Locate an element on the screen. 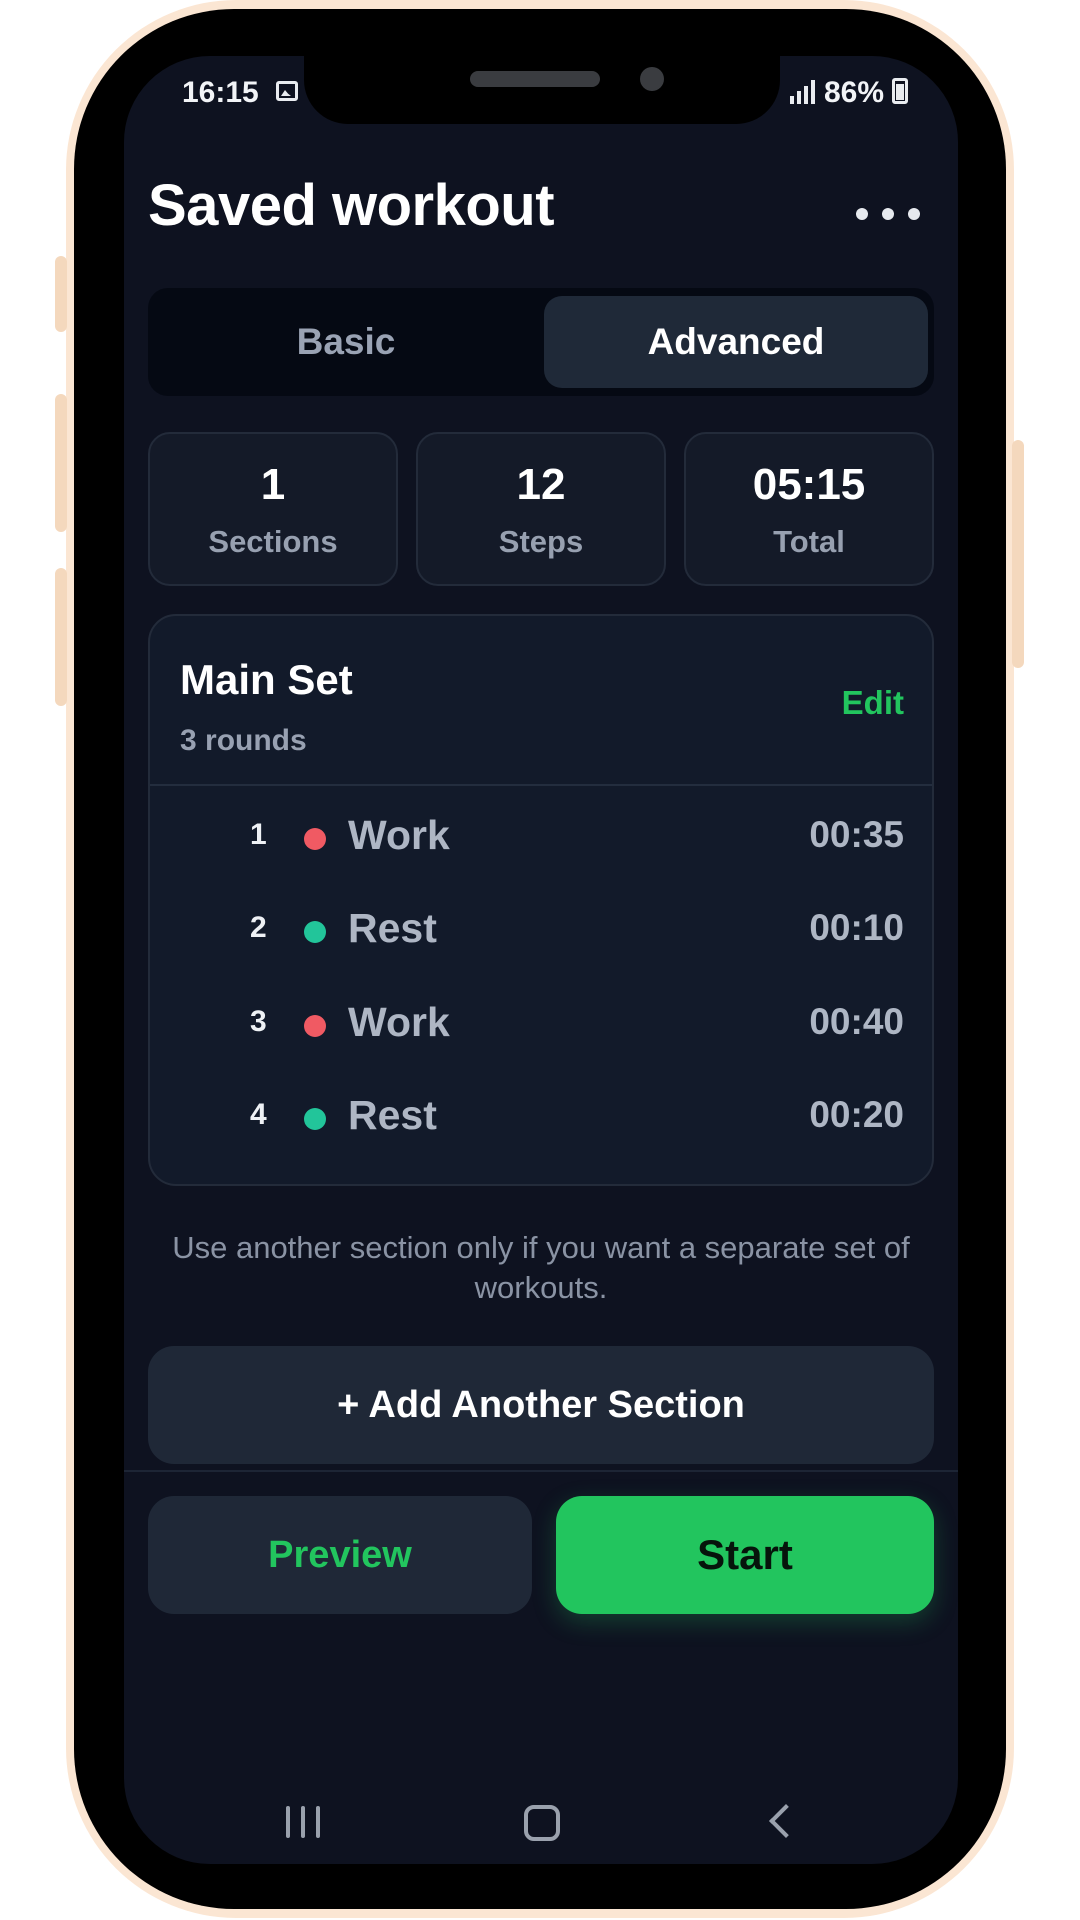 The height and width of the screenshot is (1920, 1080). step-row: 3 Work 00:40 is located at coordinates (541, 1025).